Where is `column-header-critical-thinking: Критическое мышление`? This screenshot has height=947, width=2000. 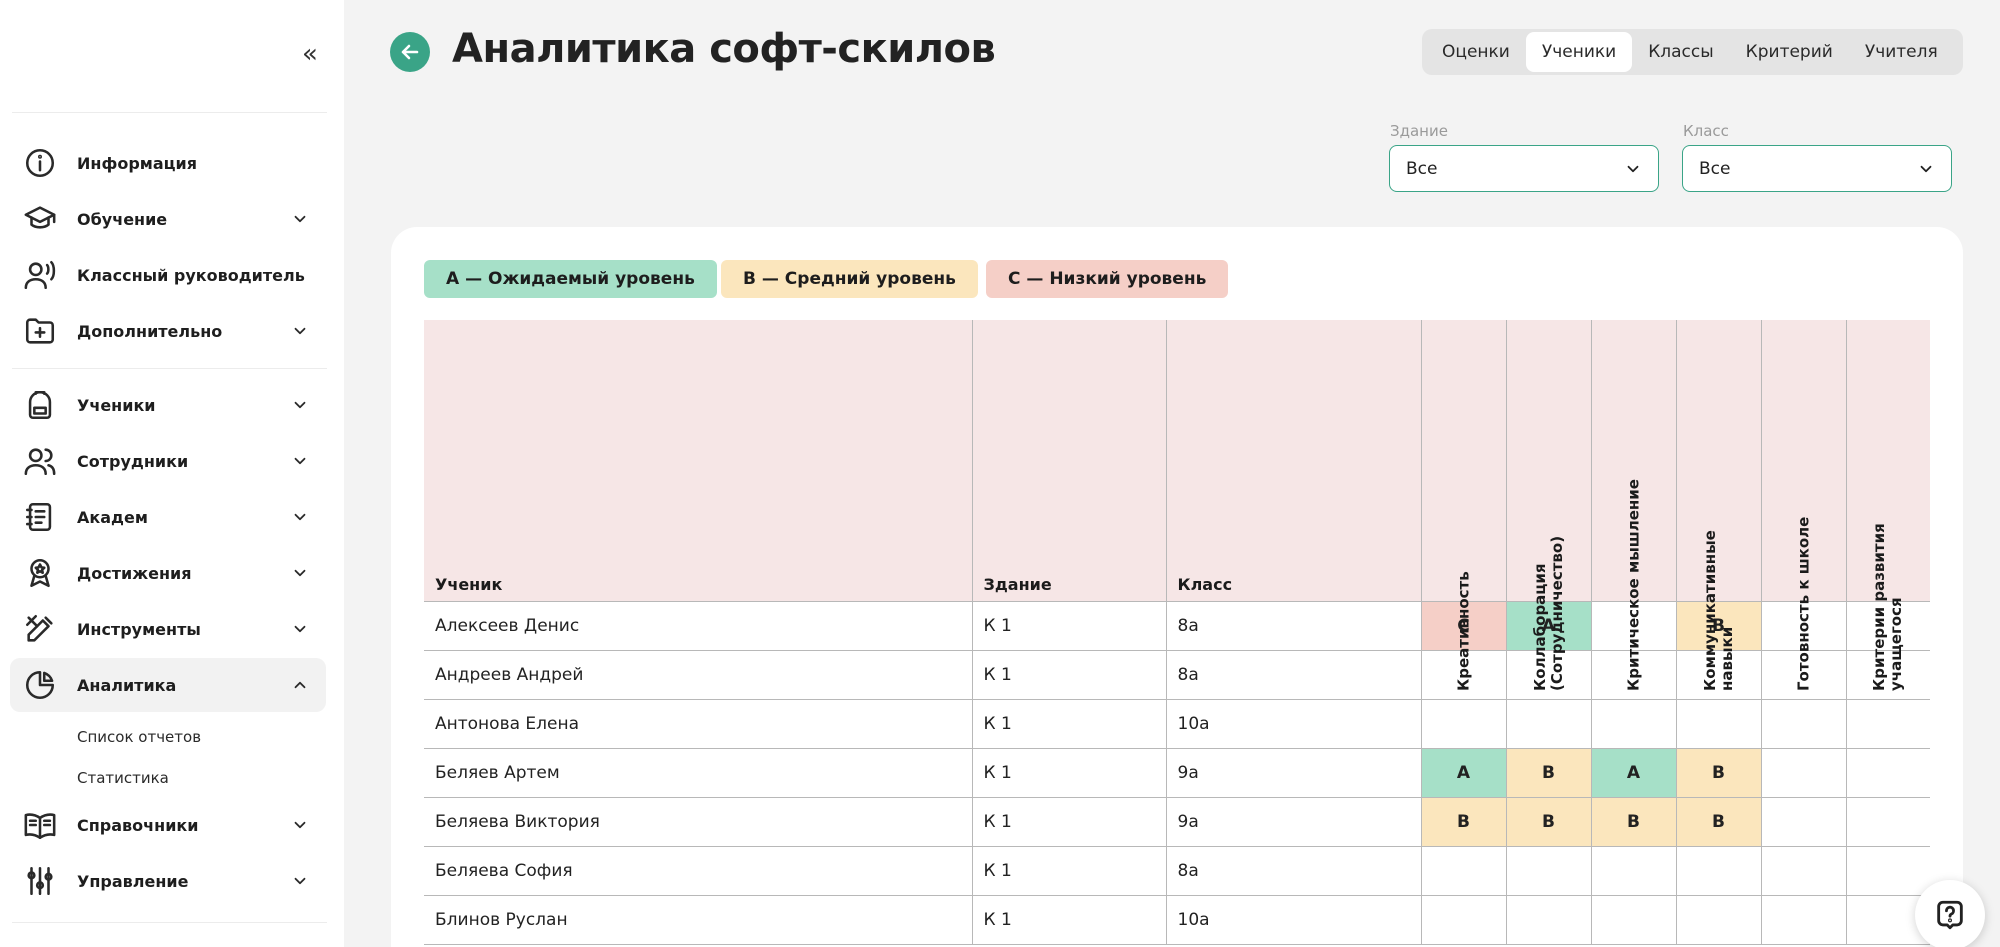 column-header-critical-thinking: Критическое мышление is located at coordinates (1633, 505).